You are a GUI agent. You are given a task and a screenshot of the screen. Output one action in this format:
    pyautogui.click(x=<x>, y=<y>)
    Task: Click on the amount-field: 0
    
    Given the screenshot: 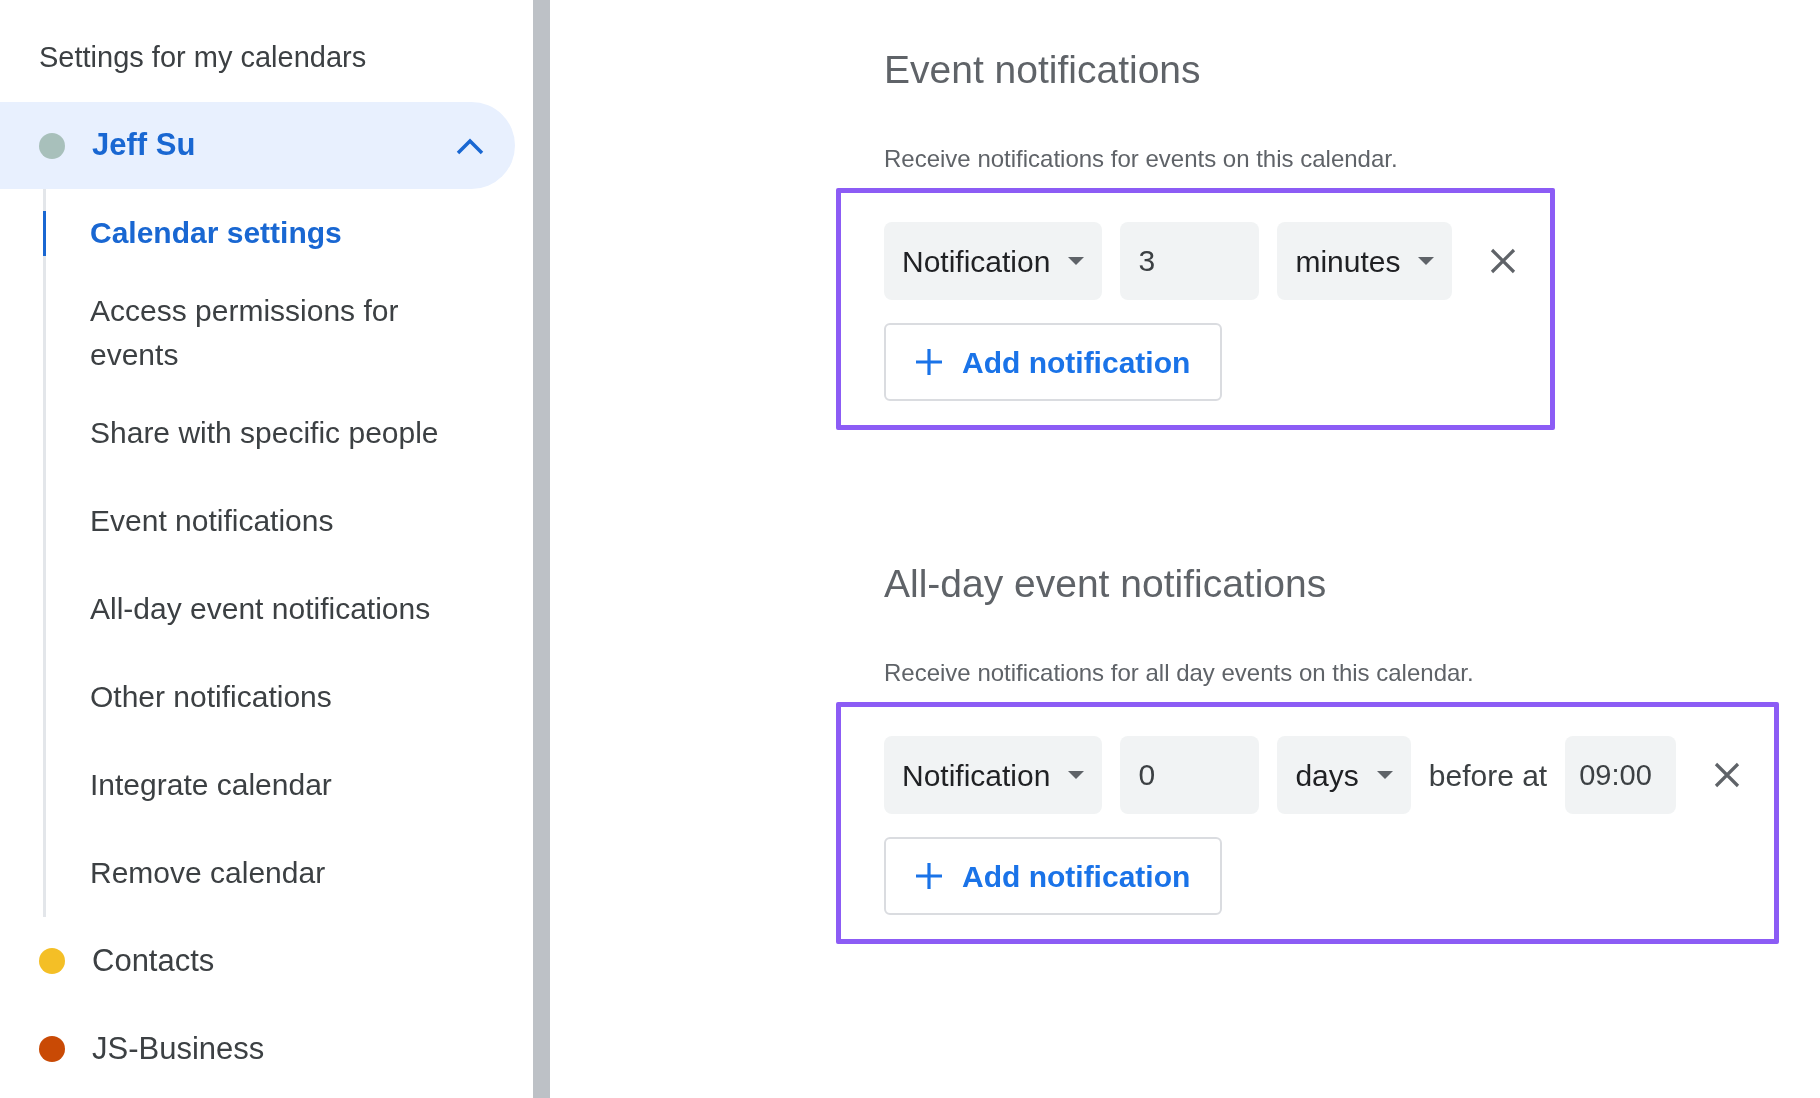 What is the action you would take?
    pyautogui.click(x=1190, y=775)
    